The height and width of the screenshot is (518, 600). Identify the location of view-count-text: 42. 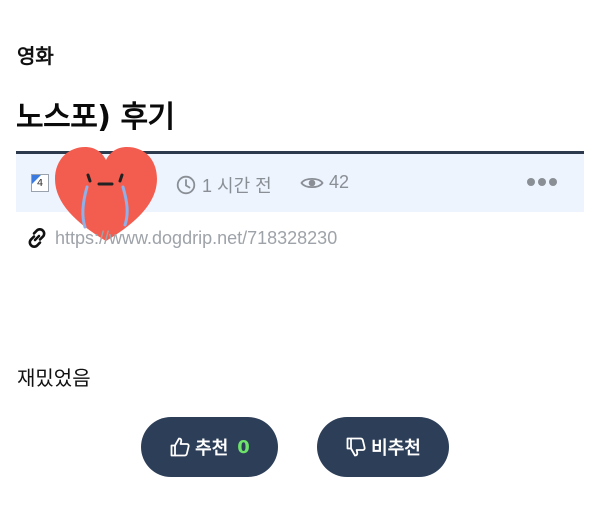
(339, 182).